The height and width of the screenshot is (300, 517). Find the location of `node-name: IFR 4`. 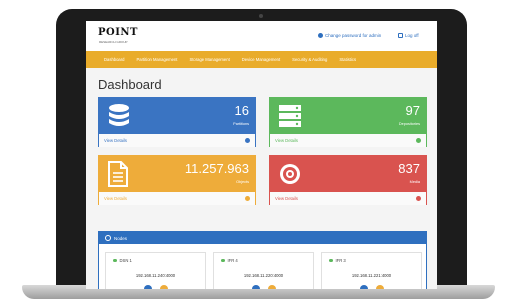

node-name: IFR 4 is located at coordinates (229, 260).